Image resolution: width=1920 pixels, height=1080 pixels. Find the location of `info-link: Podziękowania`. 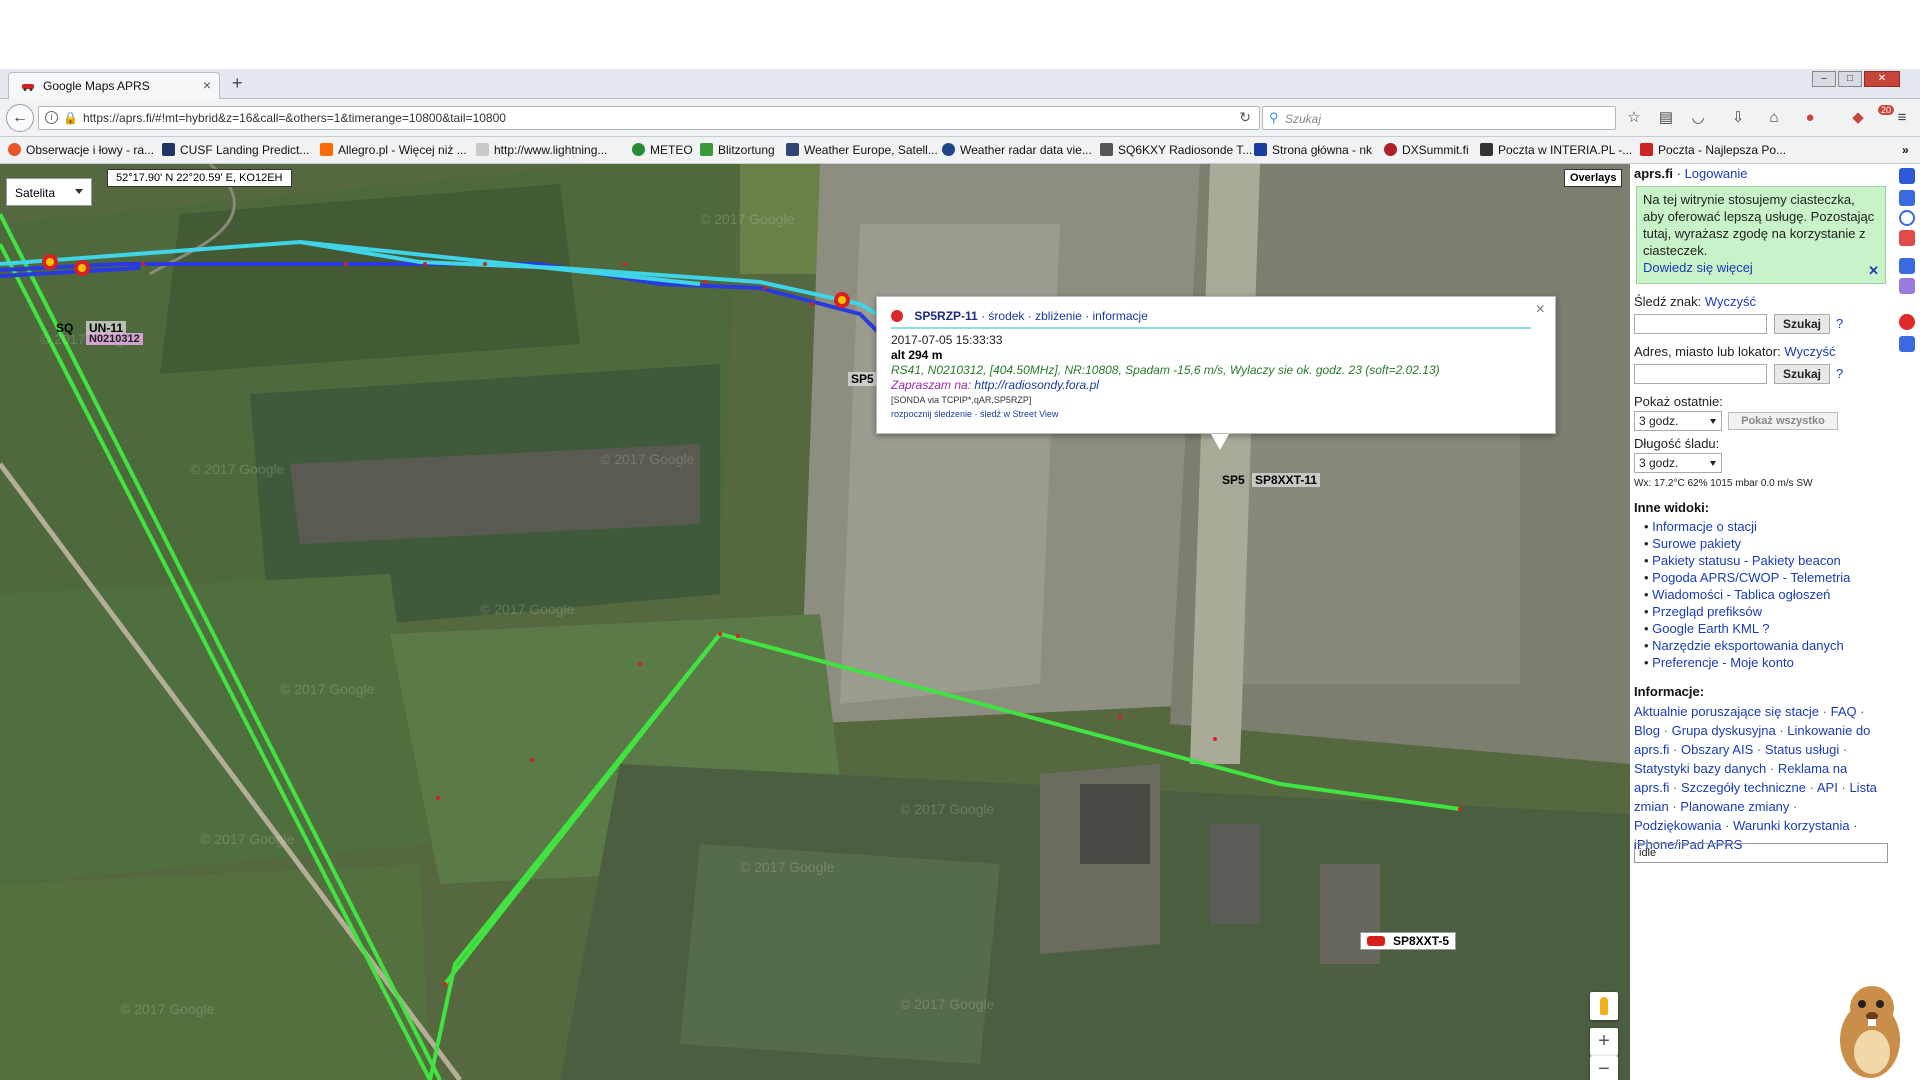

info-link: Podziękowania is located at coordinates (1677, 825).